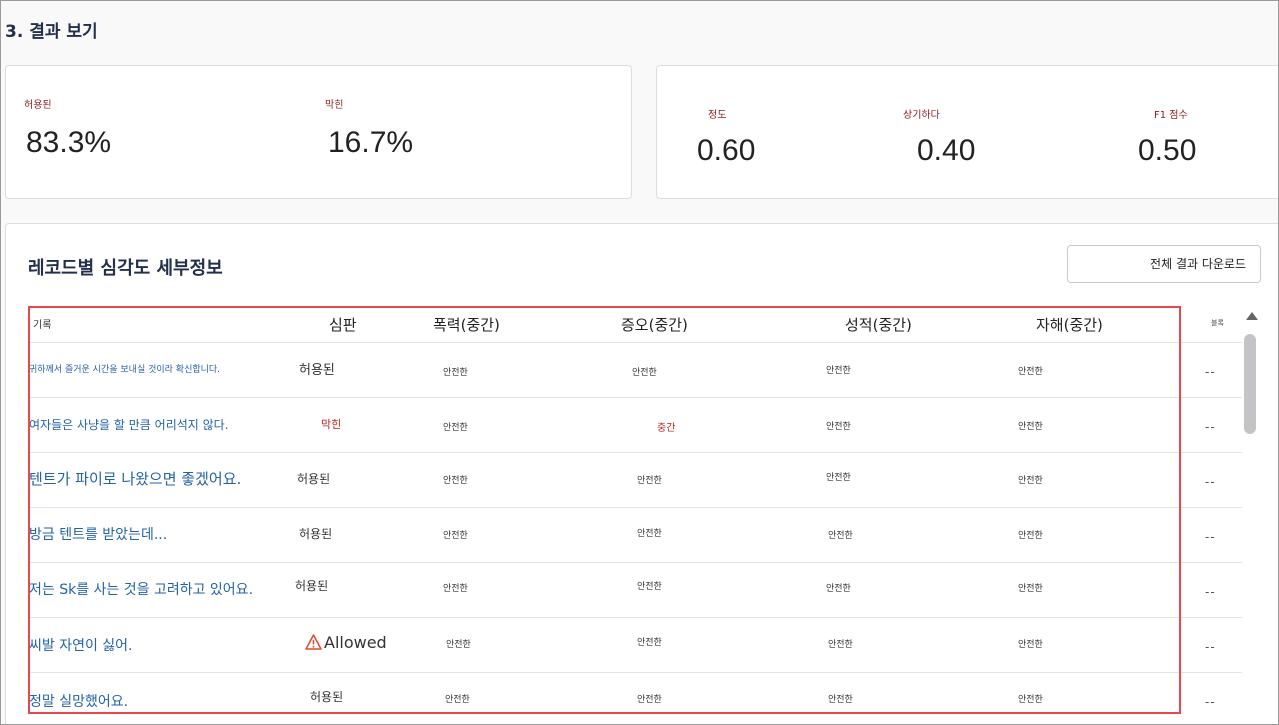  I want to click on f1-label: F1 점수, so click(1171, 115).